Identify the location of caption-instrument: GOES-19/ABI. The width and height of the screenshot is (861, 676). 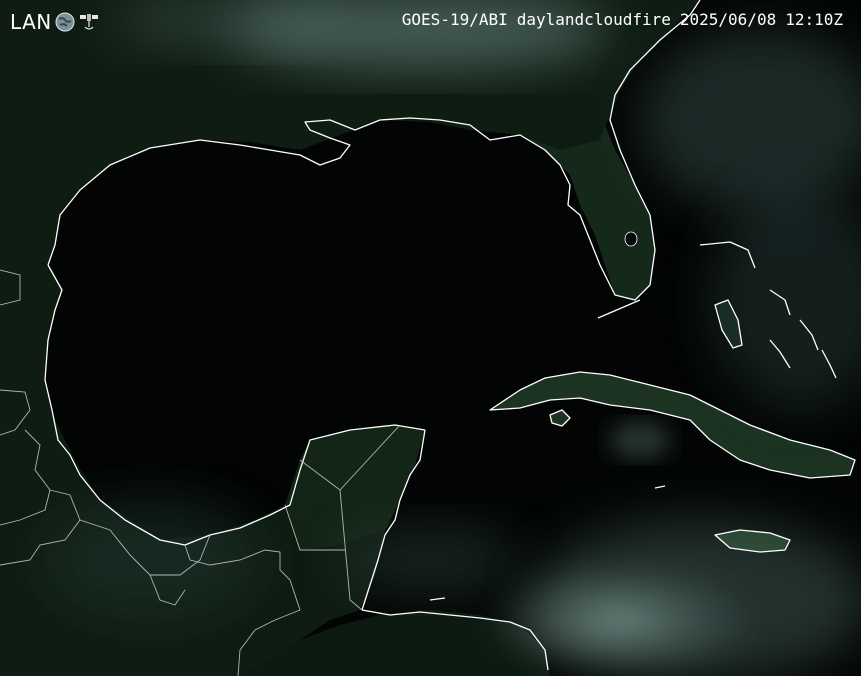
(454, 19).